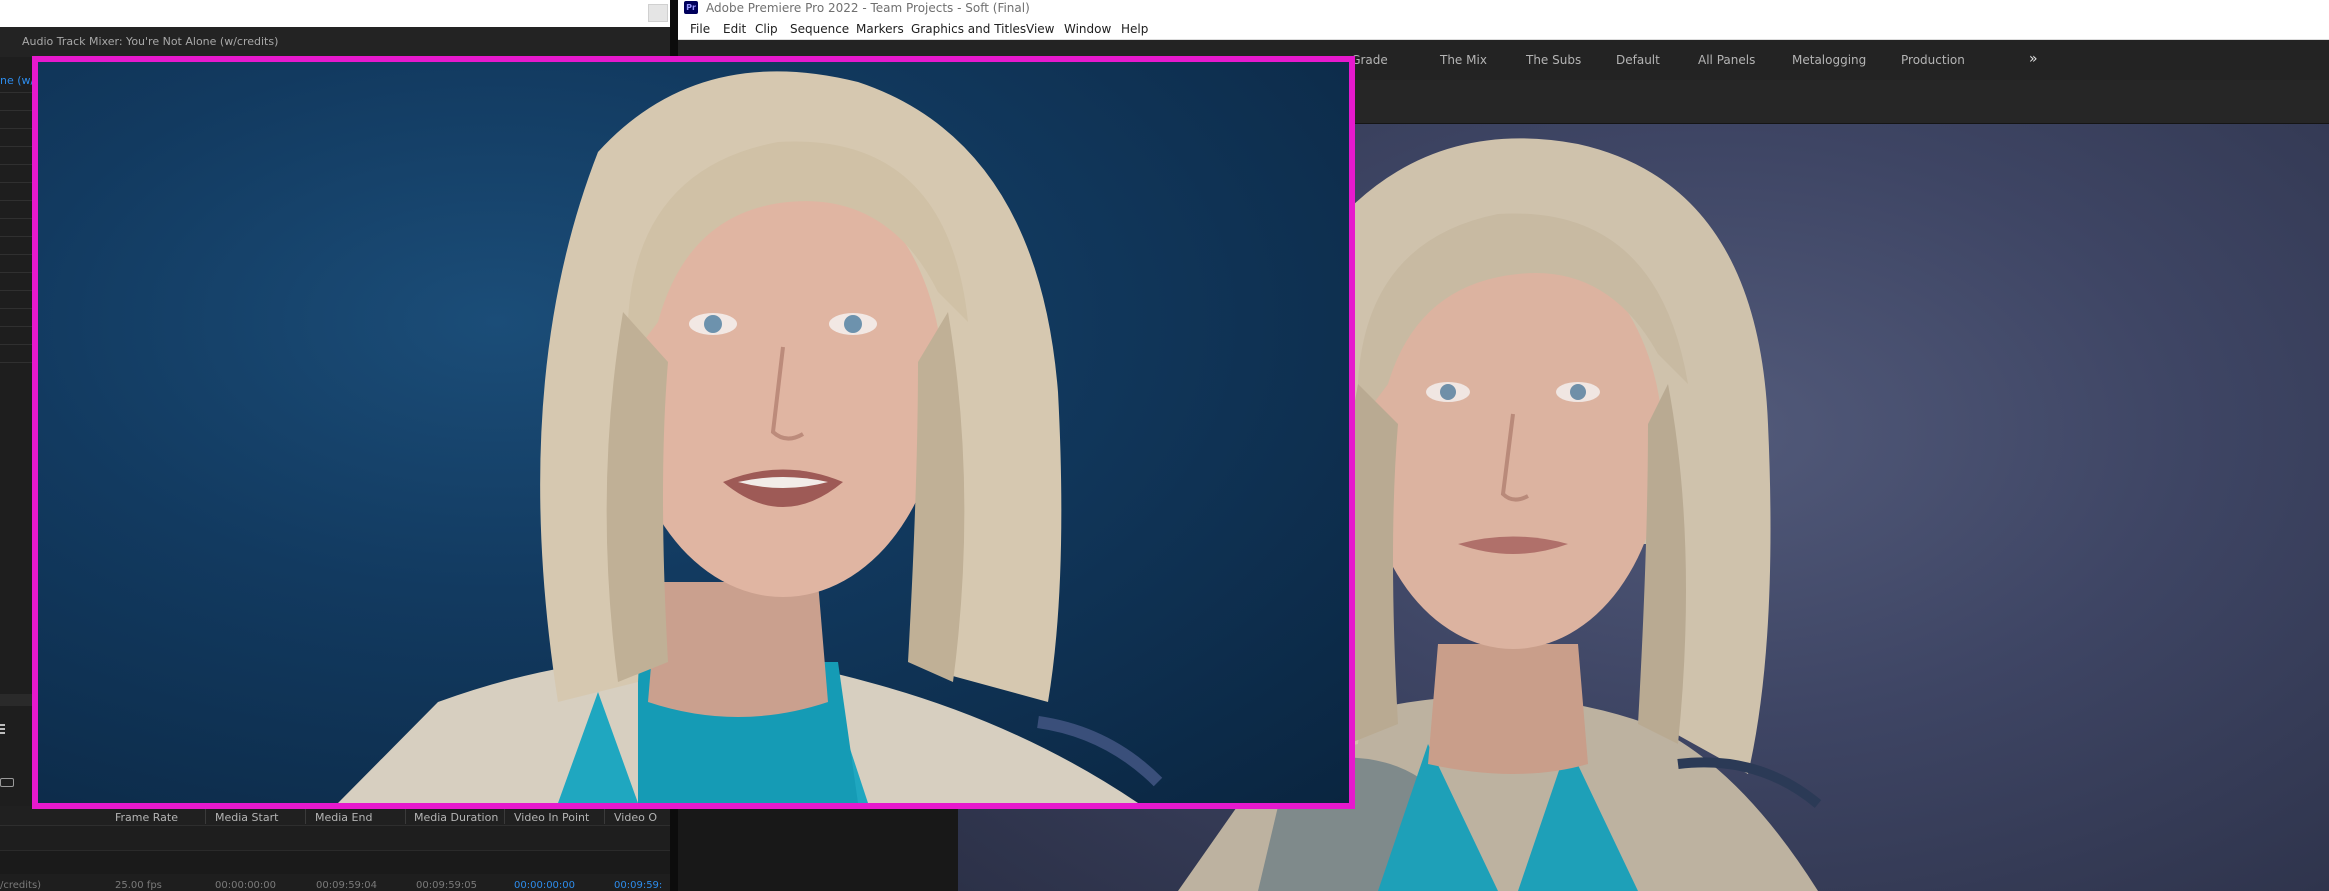 This screenshot has height=891, width=2329. Describe the element at coordinates (544, 885) in the screenshot. I see `row-video-in-point-cell: 00:00:00:00` at that location.